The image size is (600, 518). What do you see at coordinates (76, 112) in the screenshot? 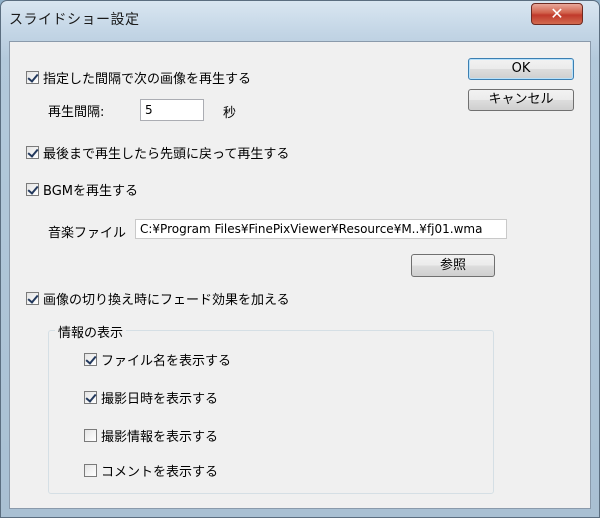
I see `interval-field-label: 再生間隔:` at bounding box center [76, 112].